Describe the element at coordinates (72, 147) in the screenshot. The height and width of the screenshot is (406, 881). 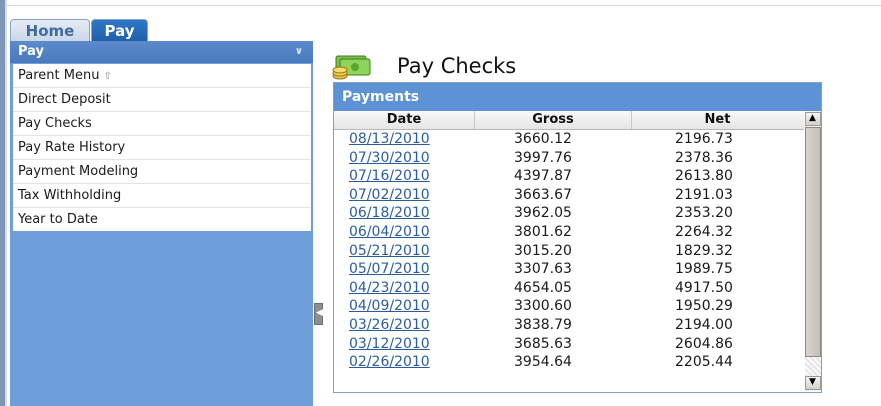
I see `sidebar-item-label: Pay Rate History` at that location.